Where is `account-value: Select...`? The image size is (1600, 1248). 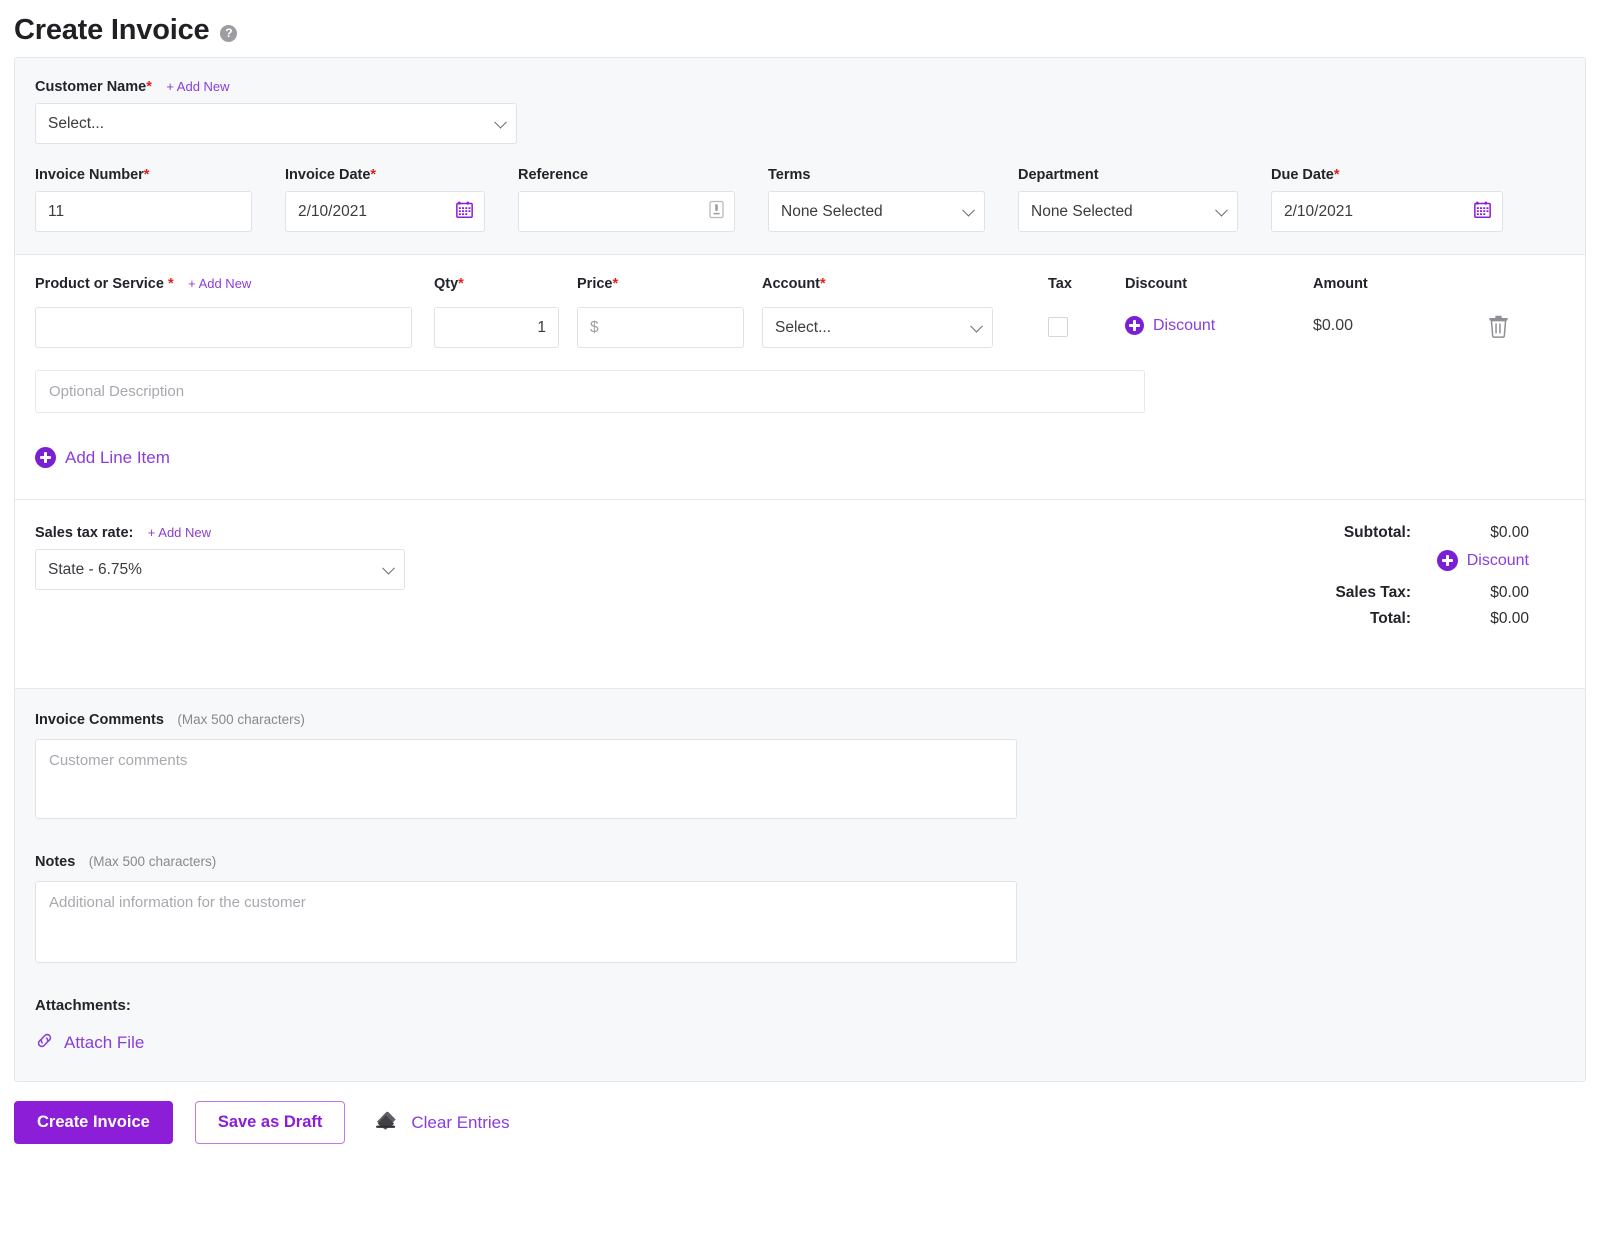 account-value: Select... is located at coordinates (803, 327).